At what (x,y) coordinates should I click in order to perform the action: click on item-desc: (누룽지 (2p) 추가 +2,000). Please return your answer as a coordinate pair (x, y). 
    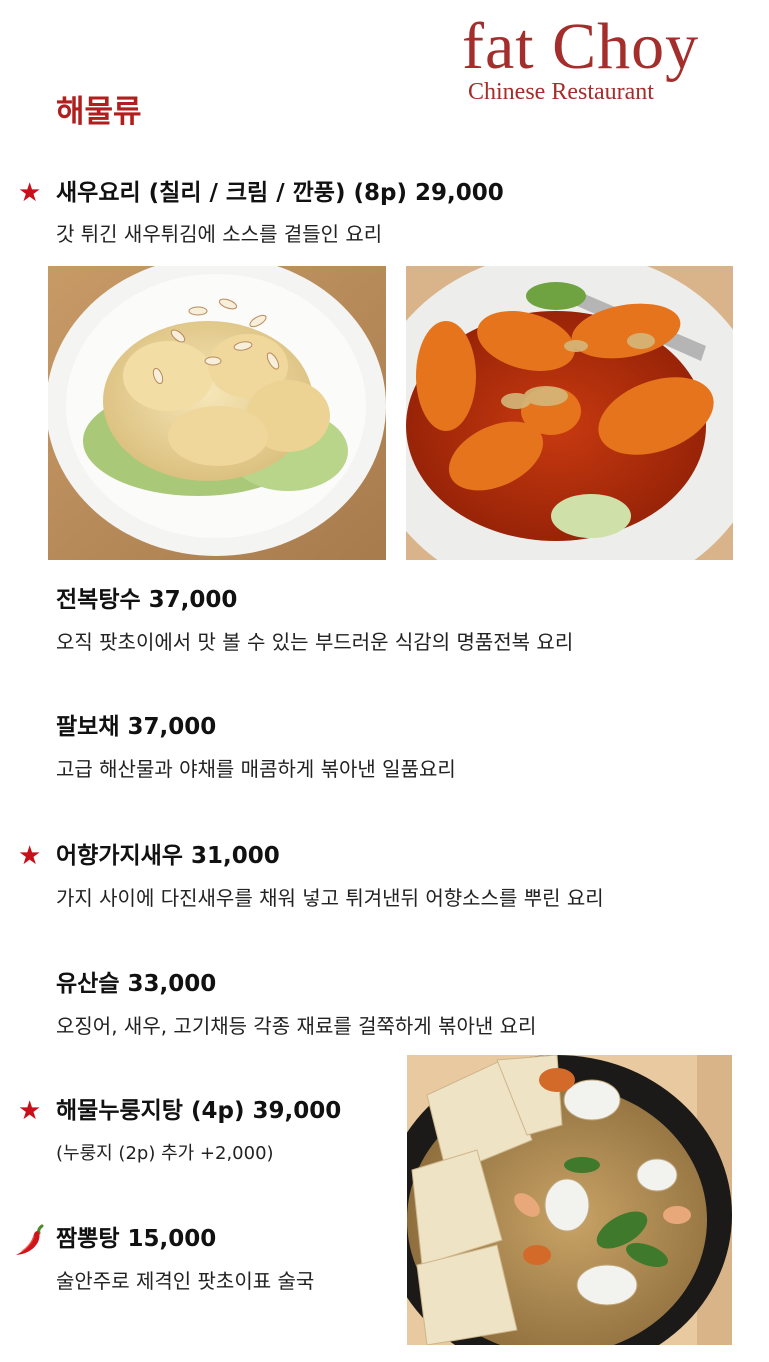
    Looking at the image, I should click on (165, 1153).